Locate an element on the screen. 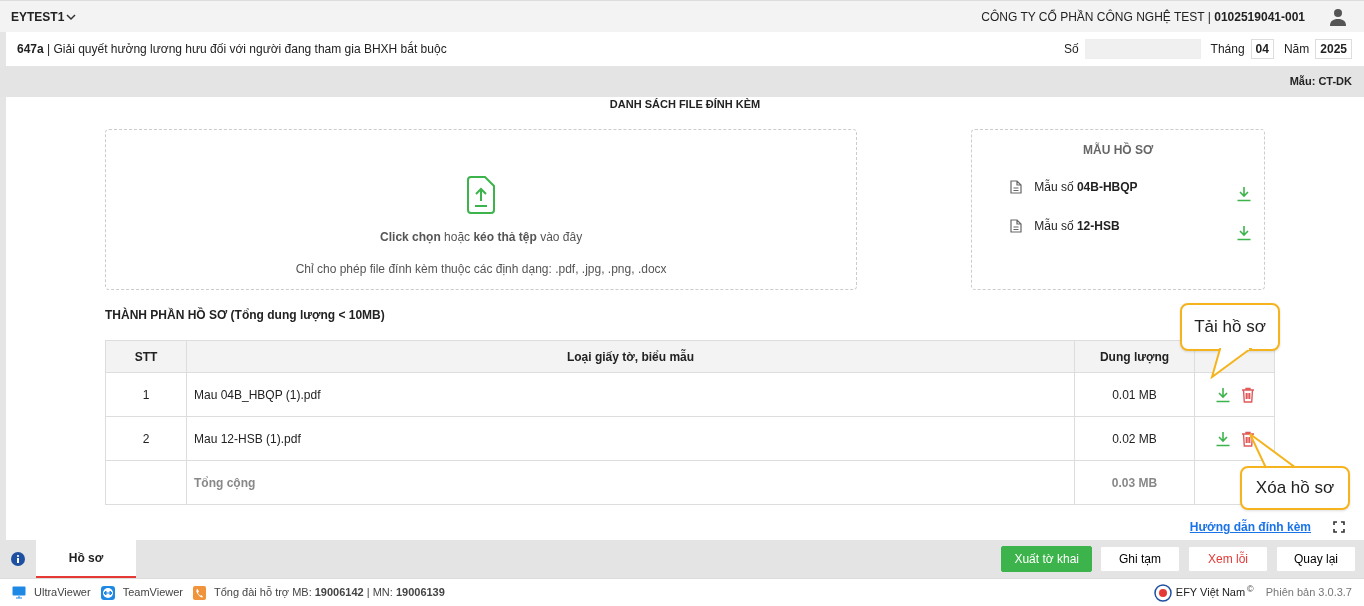  year-label: Năm is located at coordinates (1296, 49).